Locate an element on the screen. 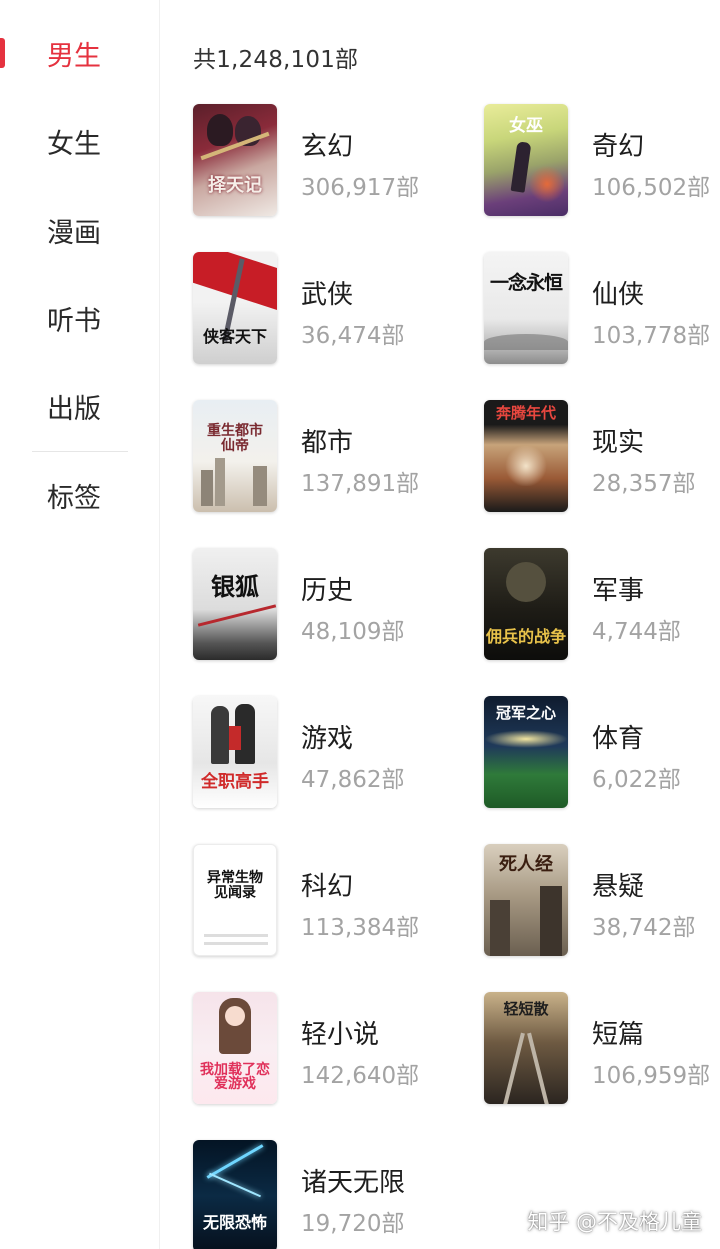  category-item-duanpian: 轻短散 短篇 106,959部 is located at coordinates (602, 1048).